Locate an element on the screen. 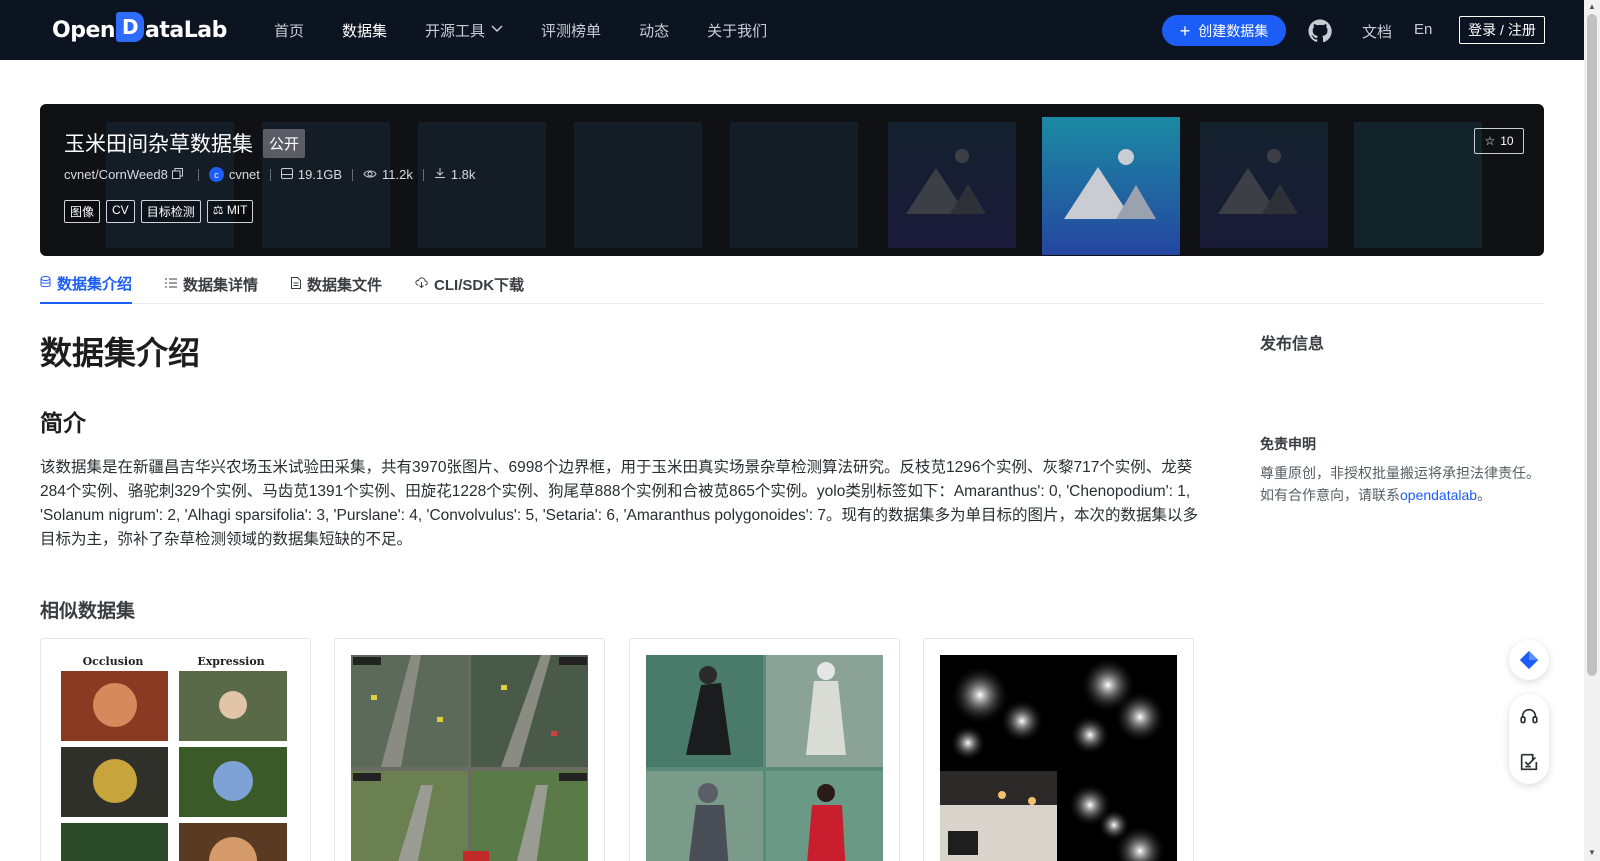 The width and height of the screenshot is (1600, 861). headset-support-icon is located at coordinates (1529, 717).